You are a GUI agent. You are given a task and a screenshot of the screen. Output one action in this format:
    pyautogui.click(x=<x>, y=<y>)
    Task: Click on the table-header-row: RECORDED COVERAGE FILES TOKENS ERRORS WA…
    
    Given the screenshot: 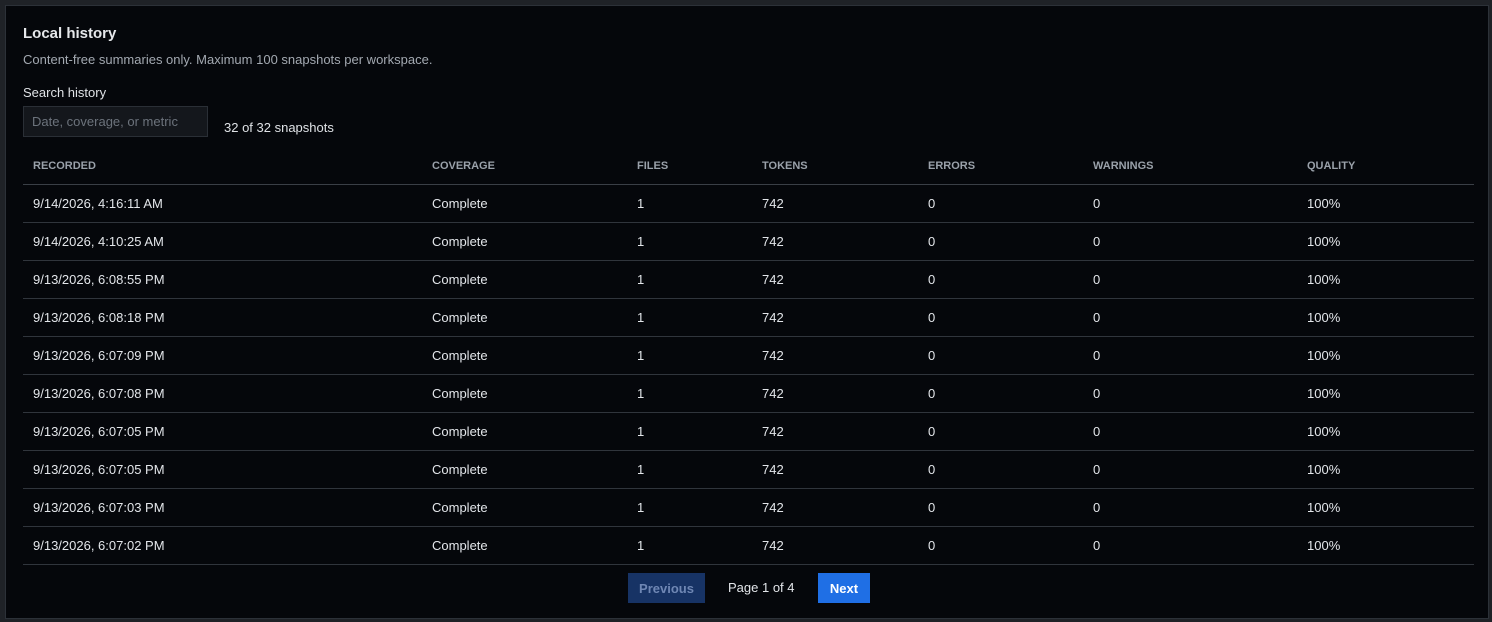 What is the action you would take?
    pyautogui.click(x=748, y=166)
    